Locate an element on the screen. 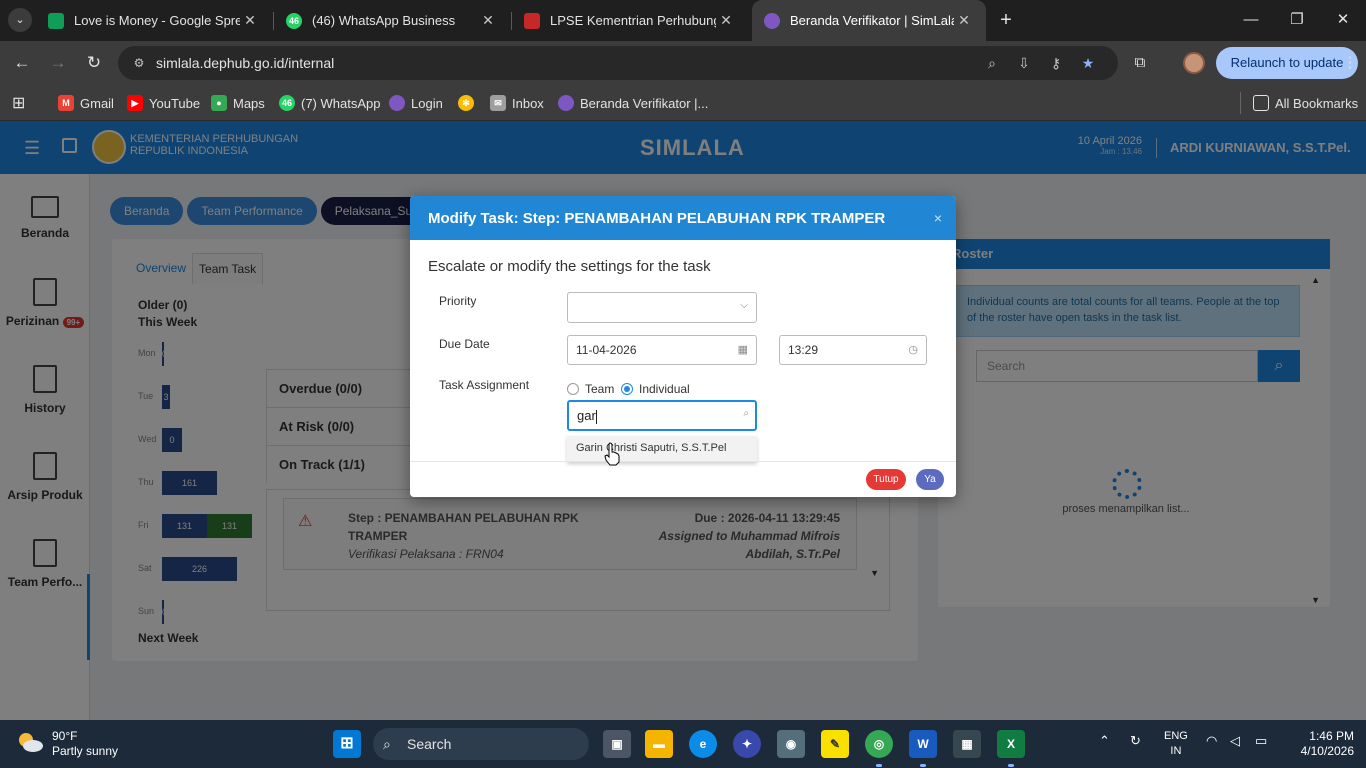  password-key-icon: ⚷ is located at coordinates (1056, 63).